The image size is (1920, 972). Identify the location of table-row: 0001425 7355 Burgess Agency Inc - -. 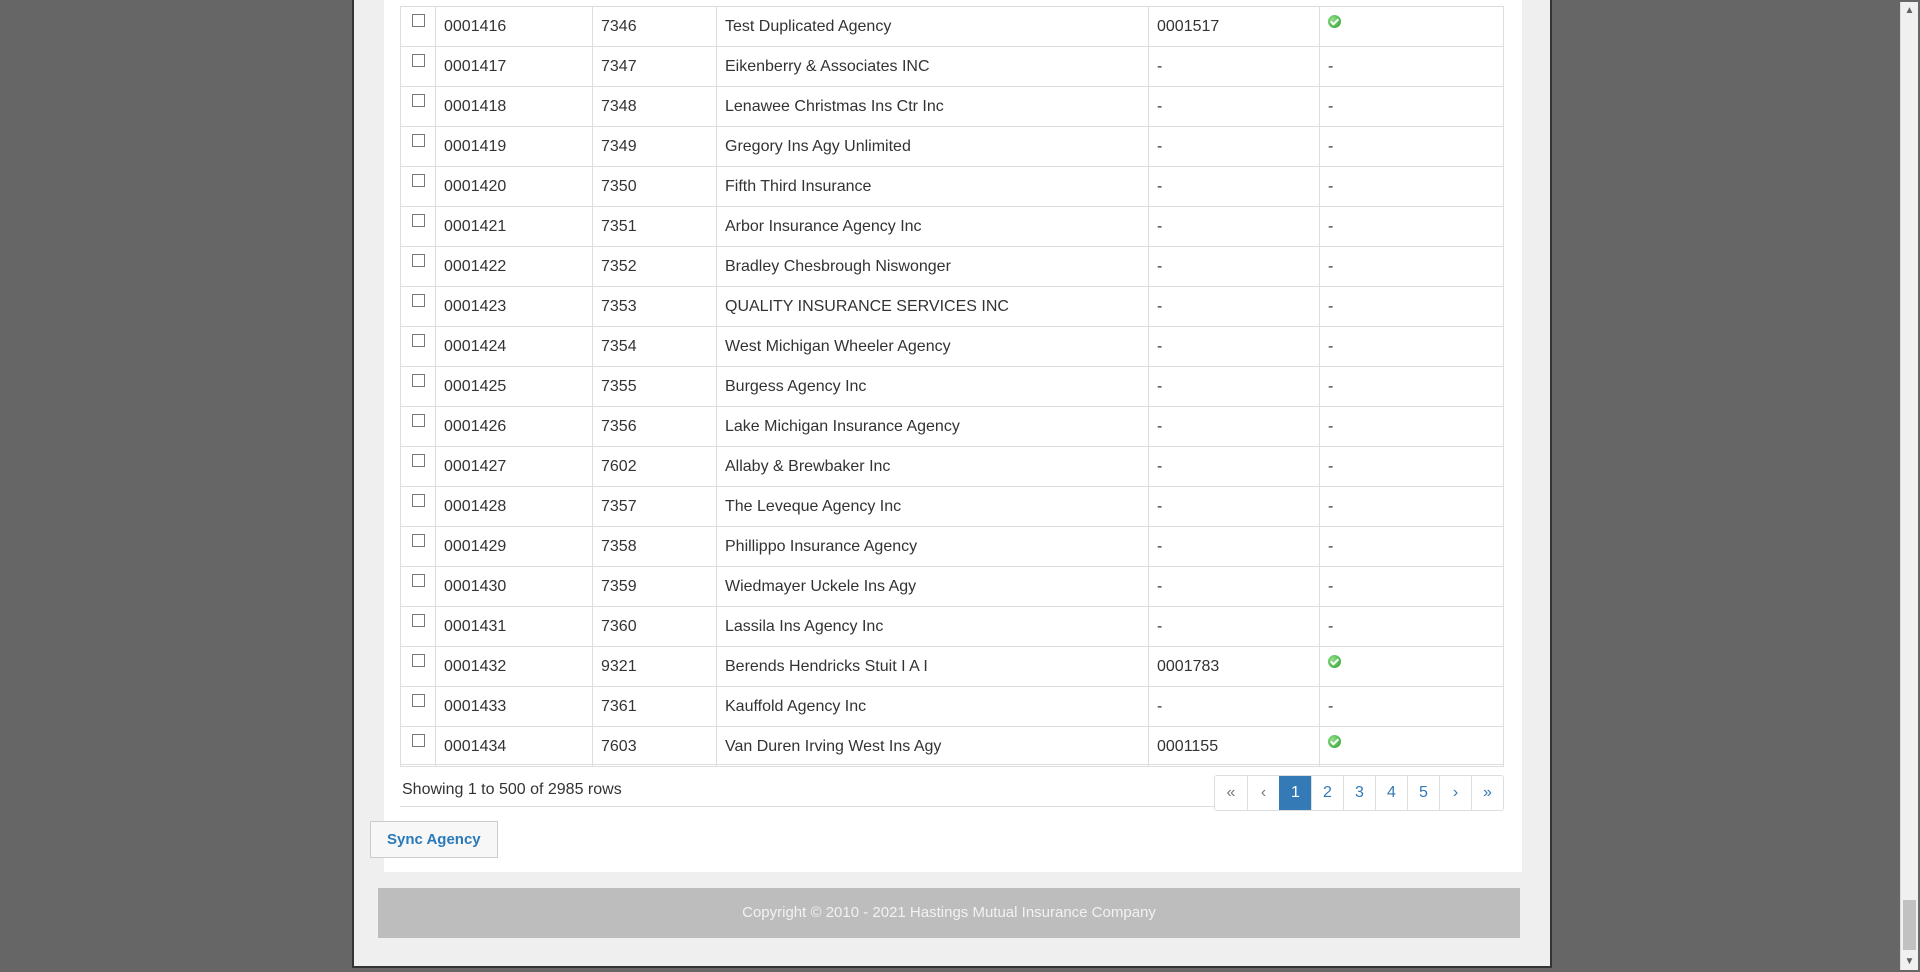
(952, 386).